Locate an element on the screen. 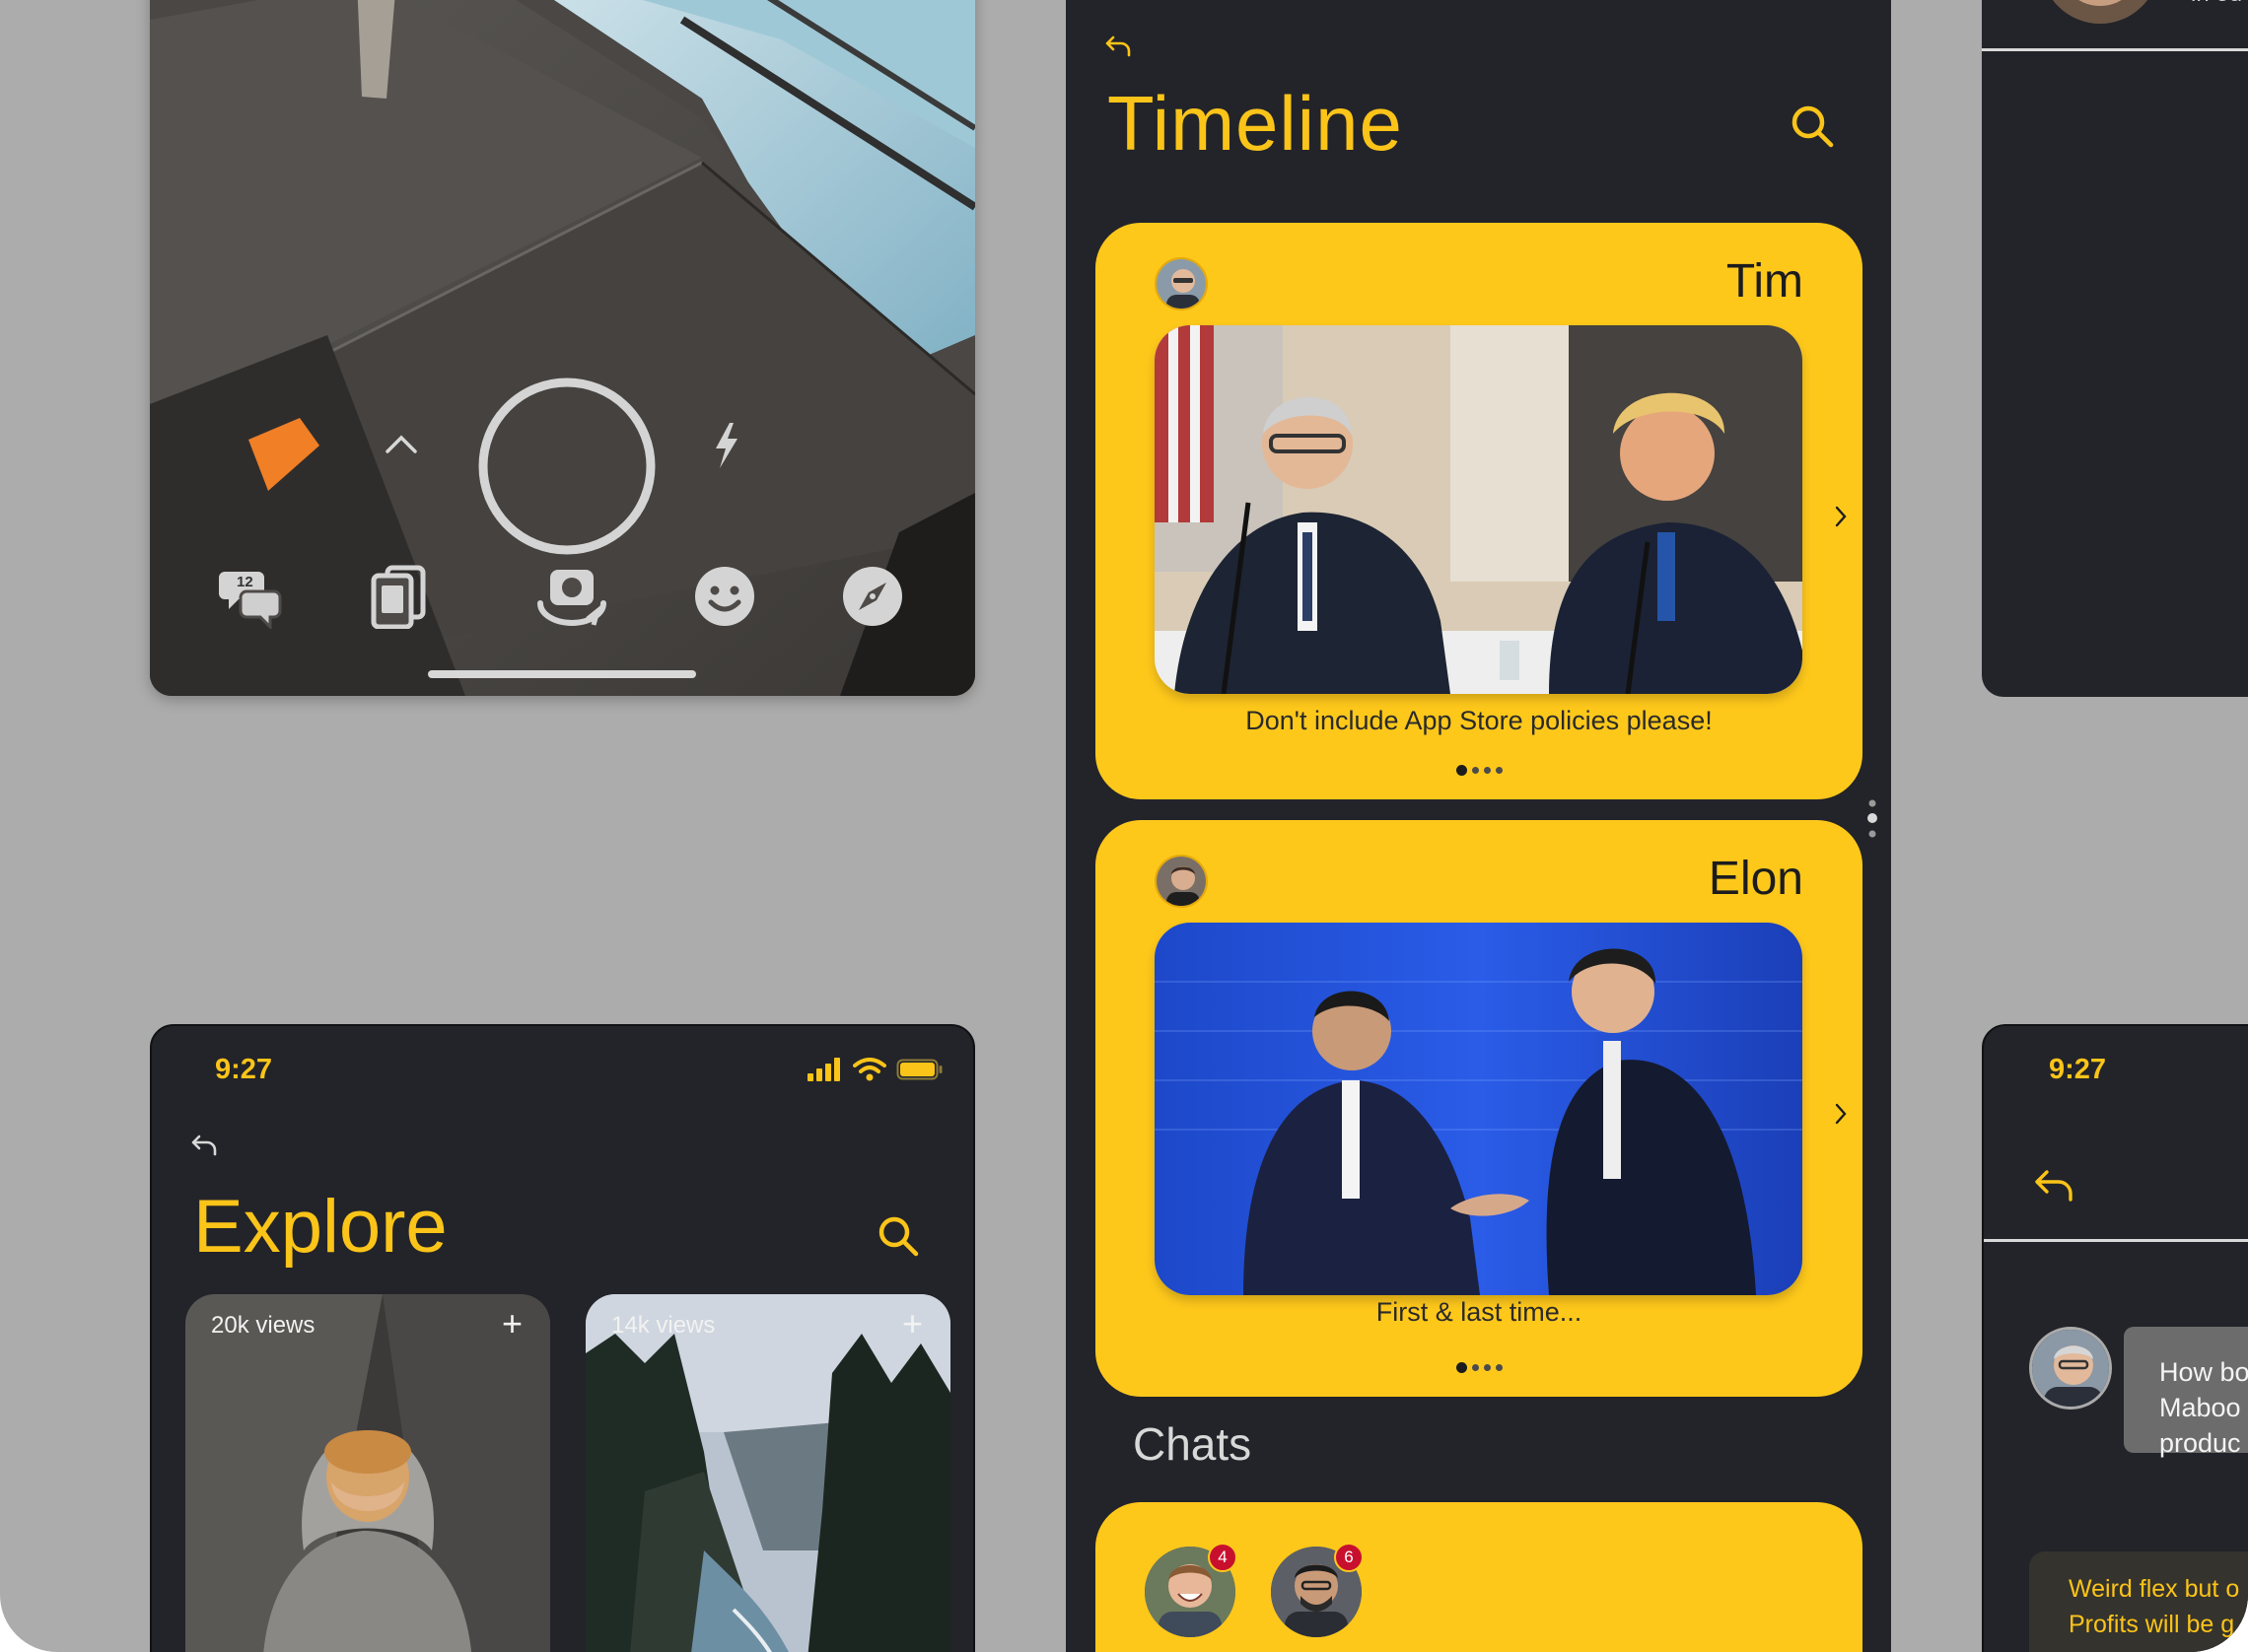  flip-camera-icon is located at coordinates (571, 597).